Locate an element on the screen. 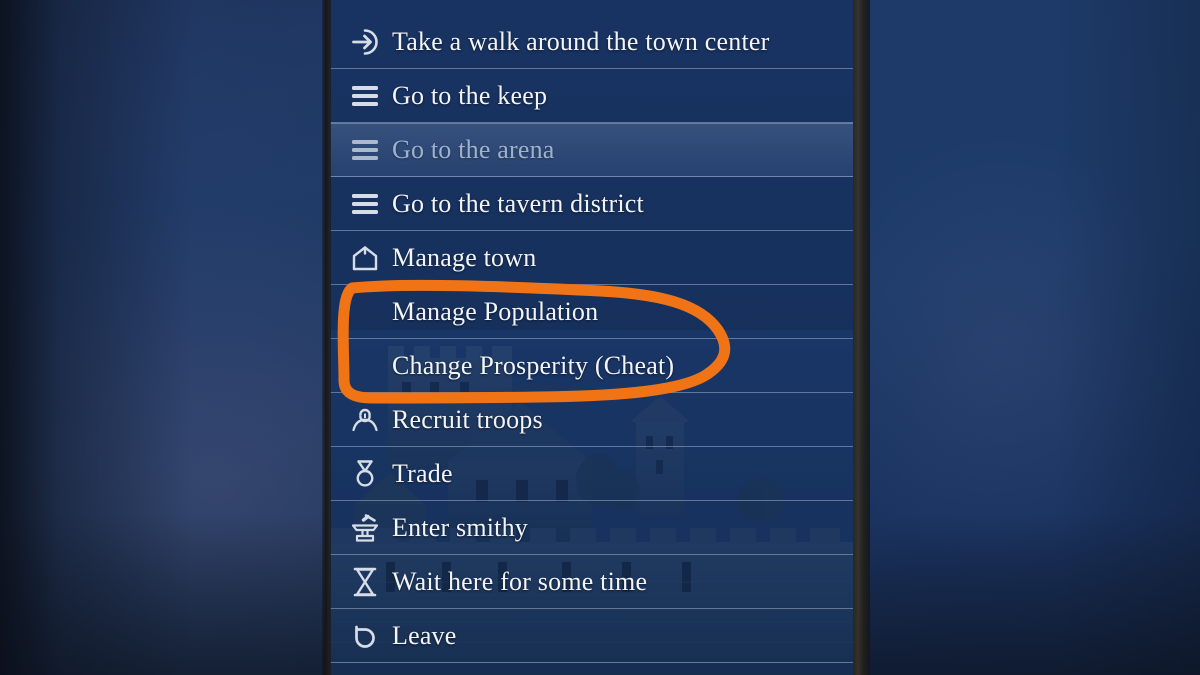  house-icon is located at coordinates (365, 258).